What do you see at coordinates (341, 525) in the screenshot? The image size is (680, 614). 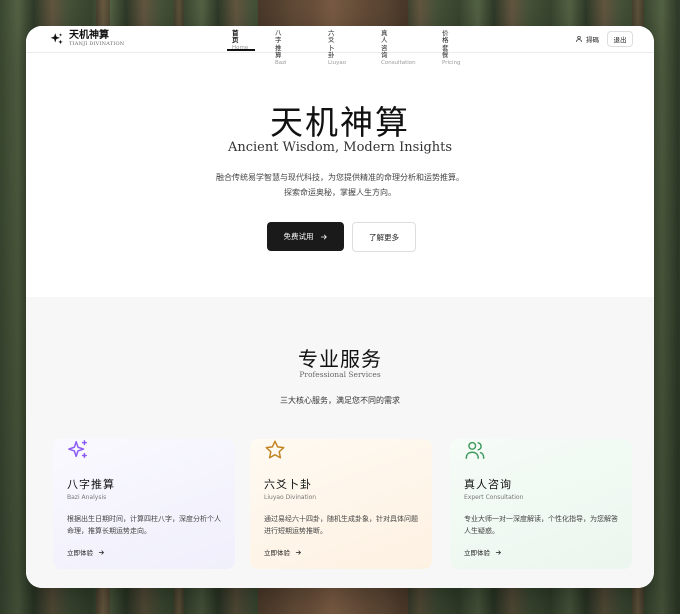 I see `card-description: 通过易经六十四卦，随机生成卦象，针对具体问题进行短期运势推断。` at bounding box center [341, 525].